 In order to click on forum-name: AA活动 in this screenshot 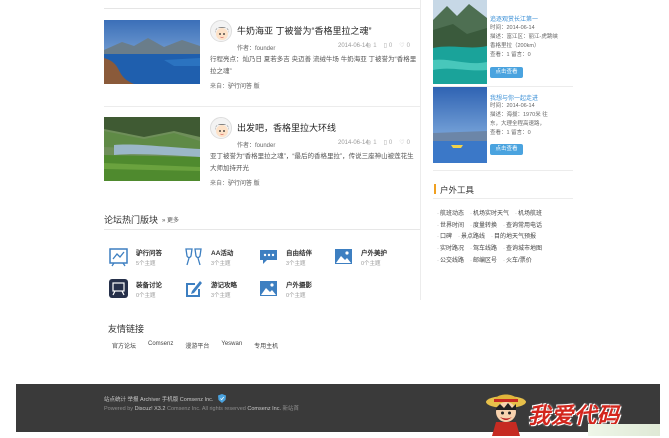, I will do `click(222, 252)`.